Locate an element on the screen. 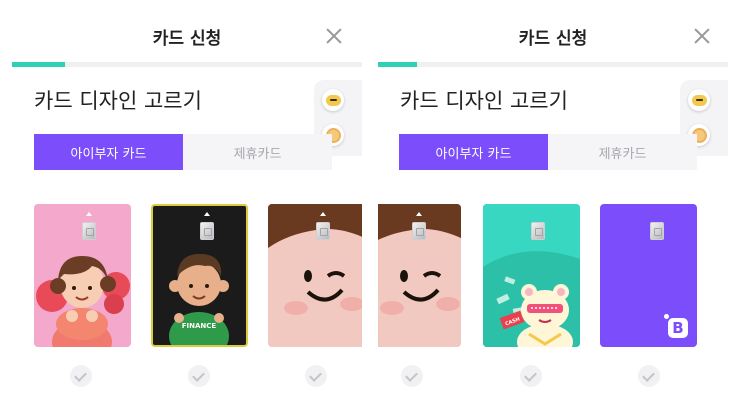 This screenshot has width=744, height=400. mint-bear-card: CASH is located at coordinates (531, 275).